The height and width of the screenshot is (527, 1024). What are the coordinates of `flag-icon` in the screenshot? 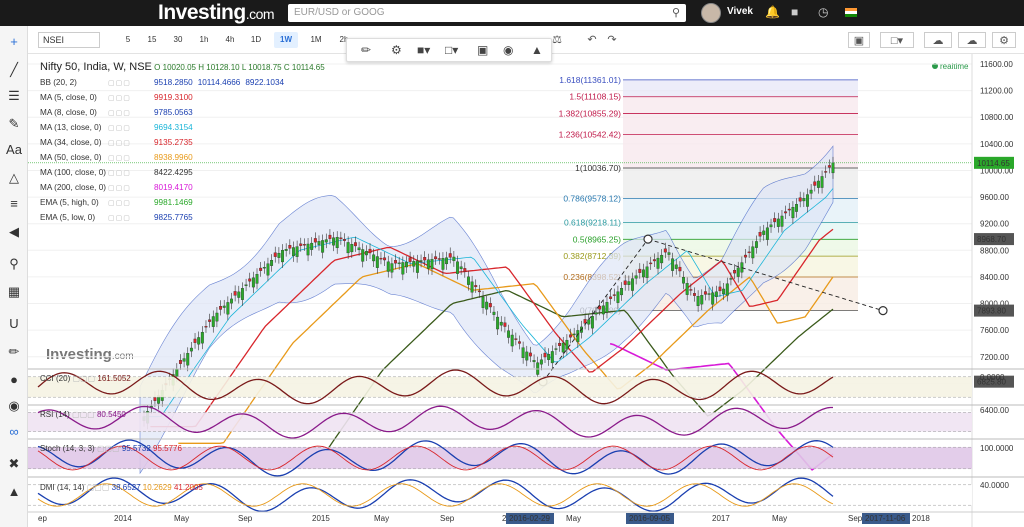 It's located at (851, 12).